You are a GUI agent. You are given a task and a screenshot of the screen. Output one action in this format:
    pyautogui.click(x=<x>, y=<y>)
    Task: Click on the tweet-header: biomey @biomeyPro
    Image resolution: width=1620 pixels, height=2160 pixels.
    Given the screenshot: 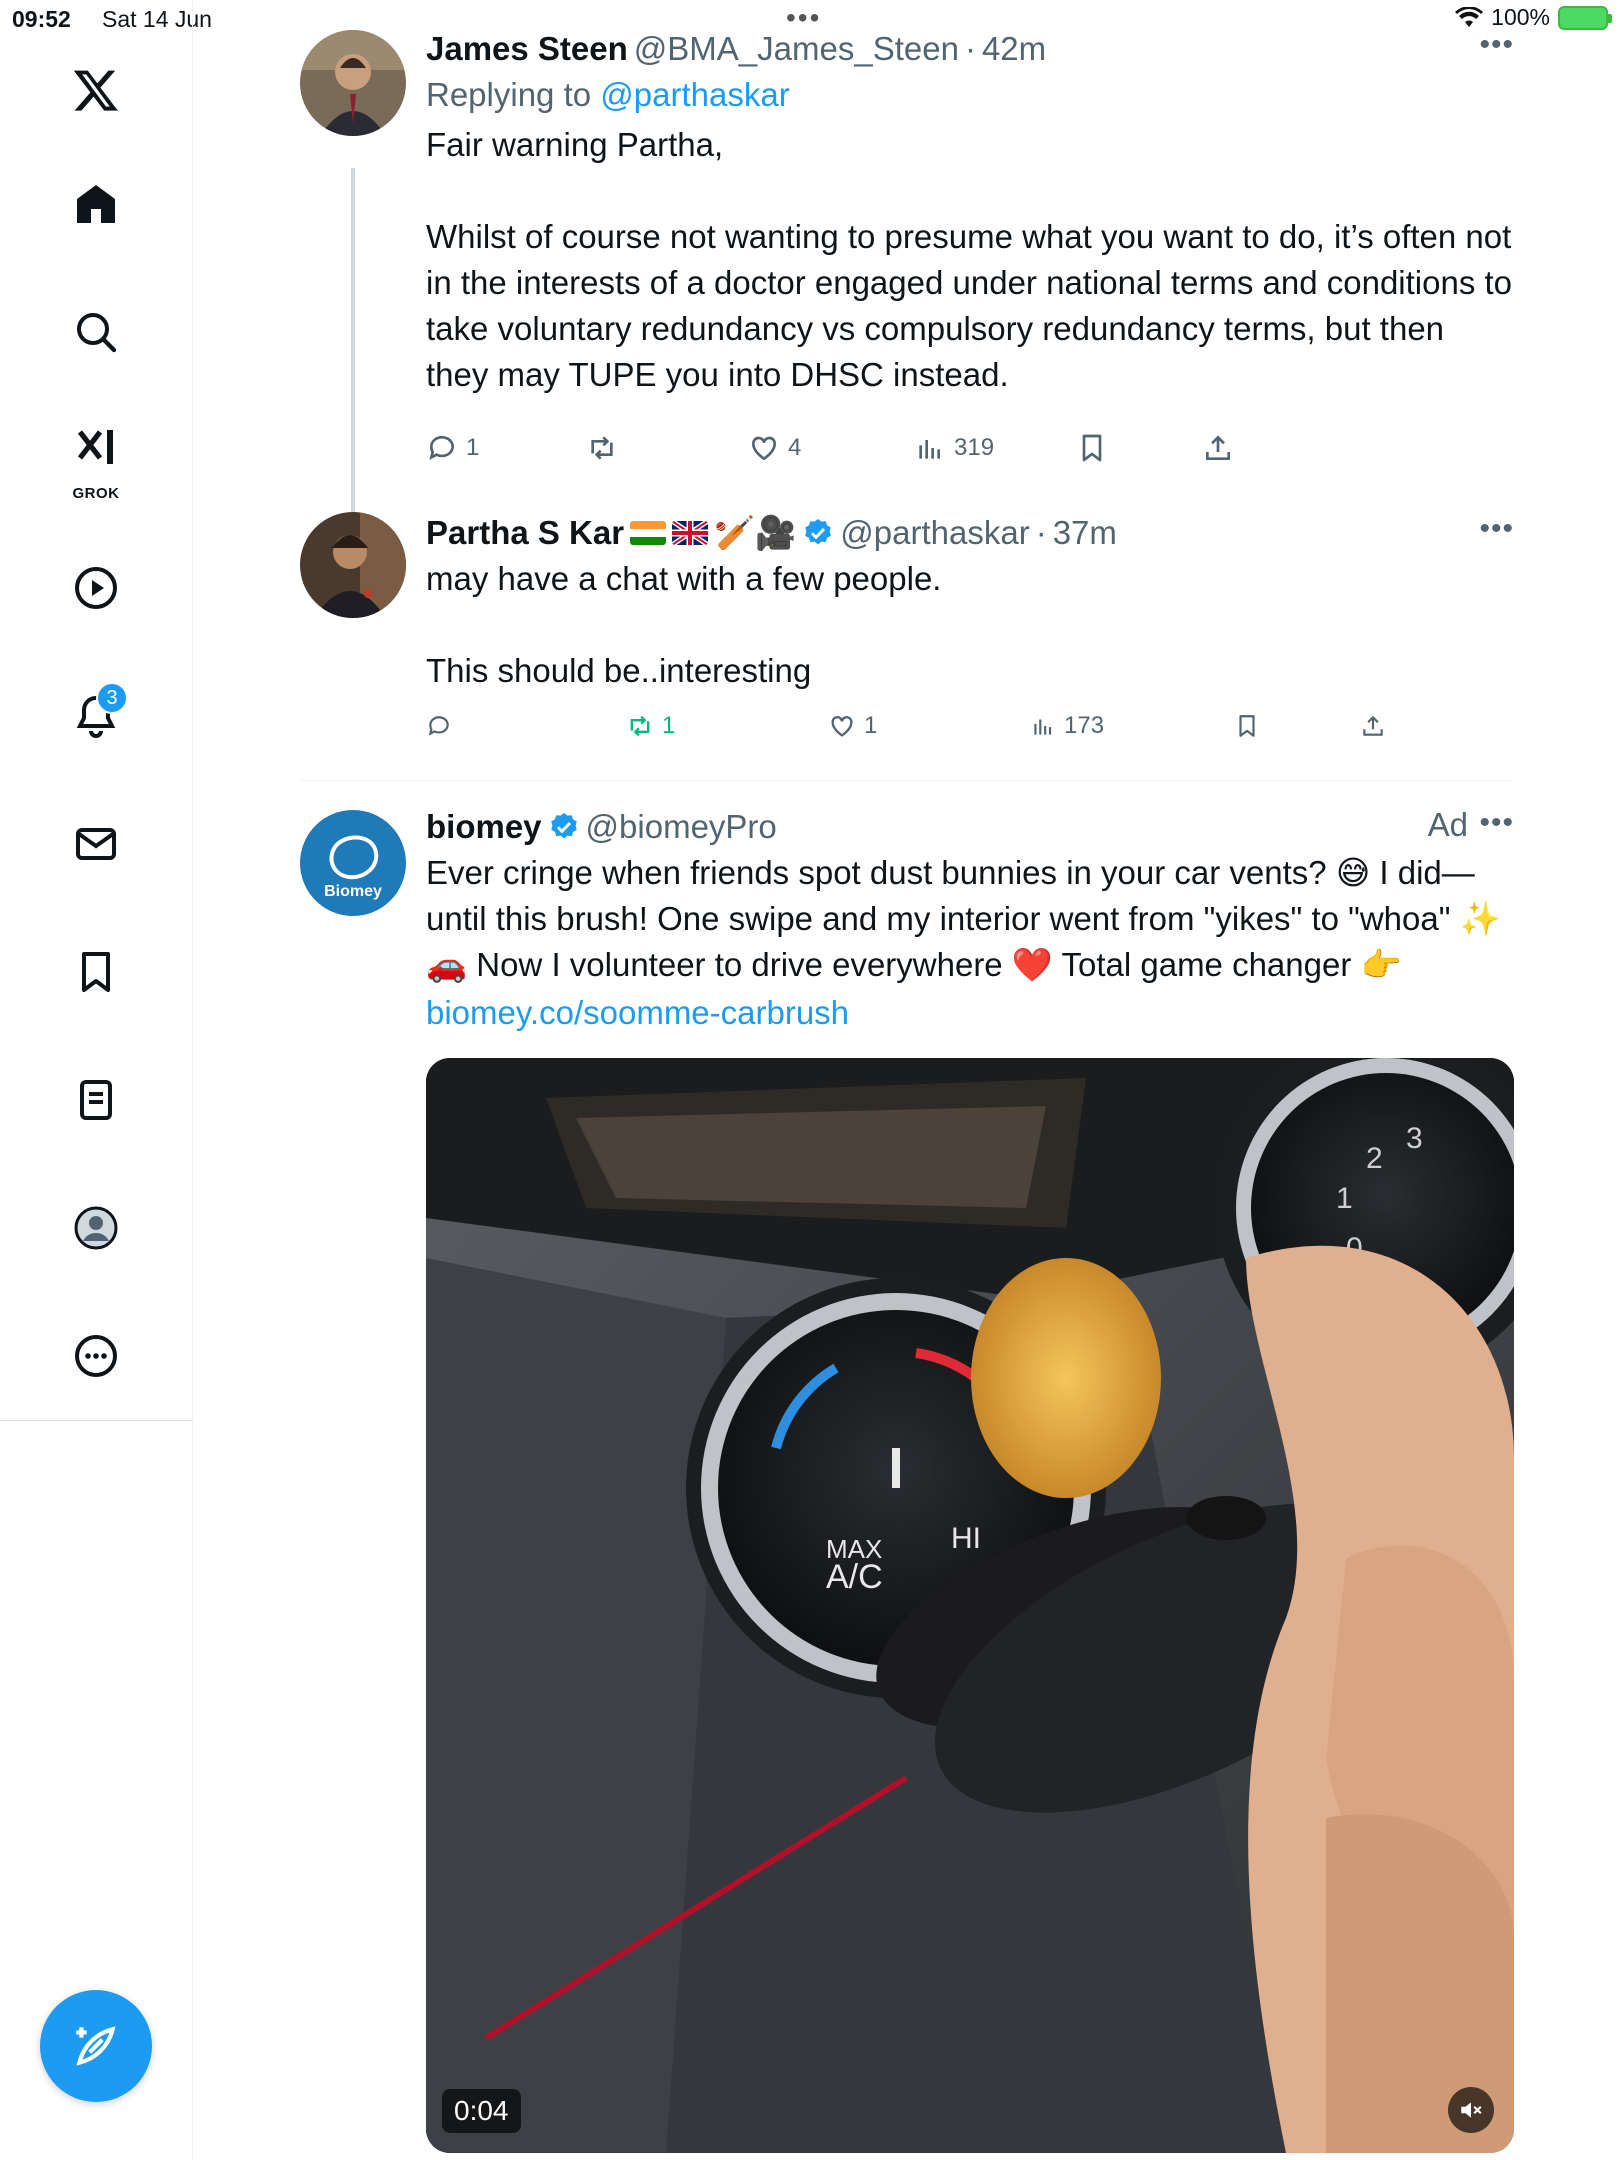 What is the action you would take?
    pyautogui.click(x=970, y=827)
    